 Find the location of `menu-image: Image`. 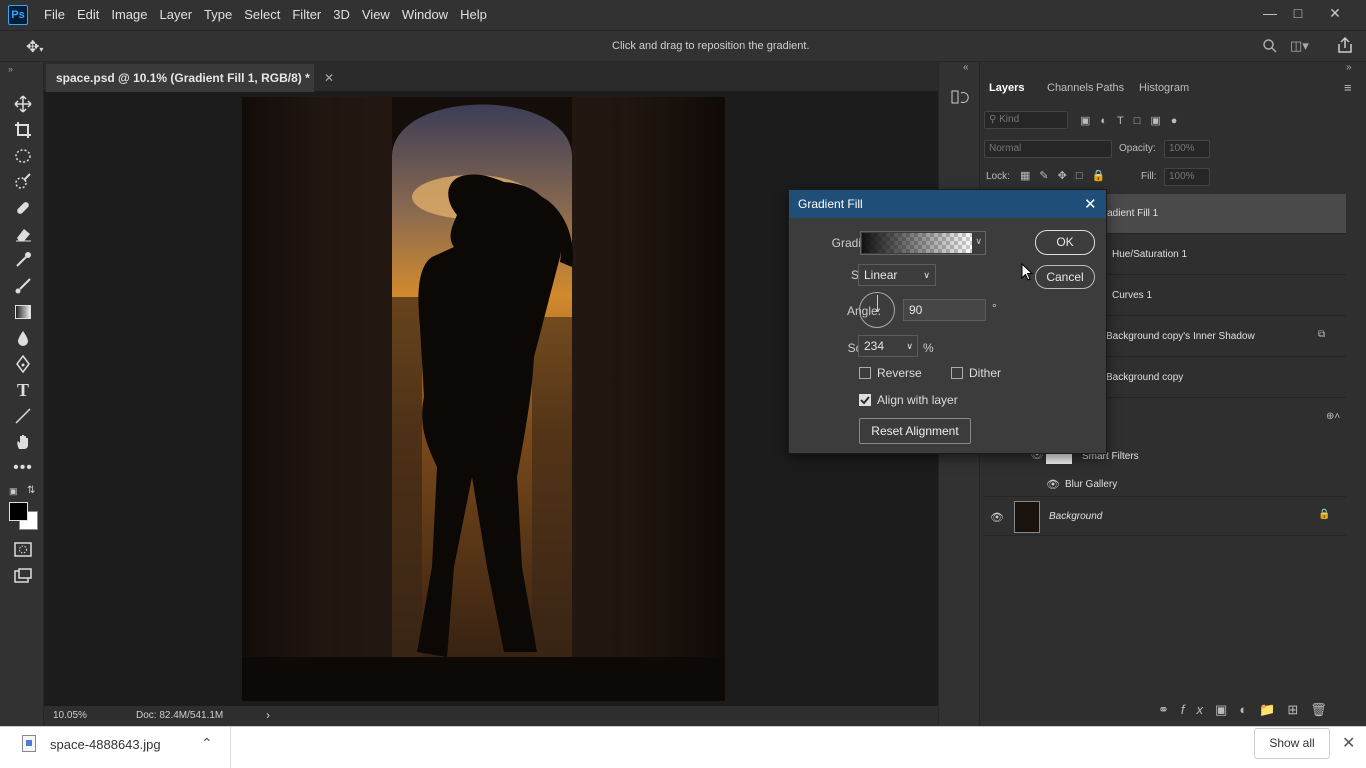

menu-image: Image is located at coordinates (129, 15).